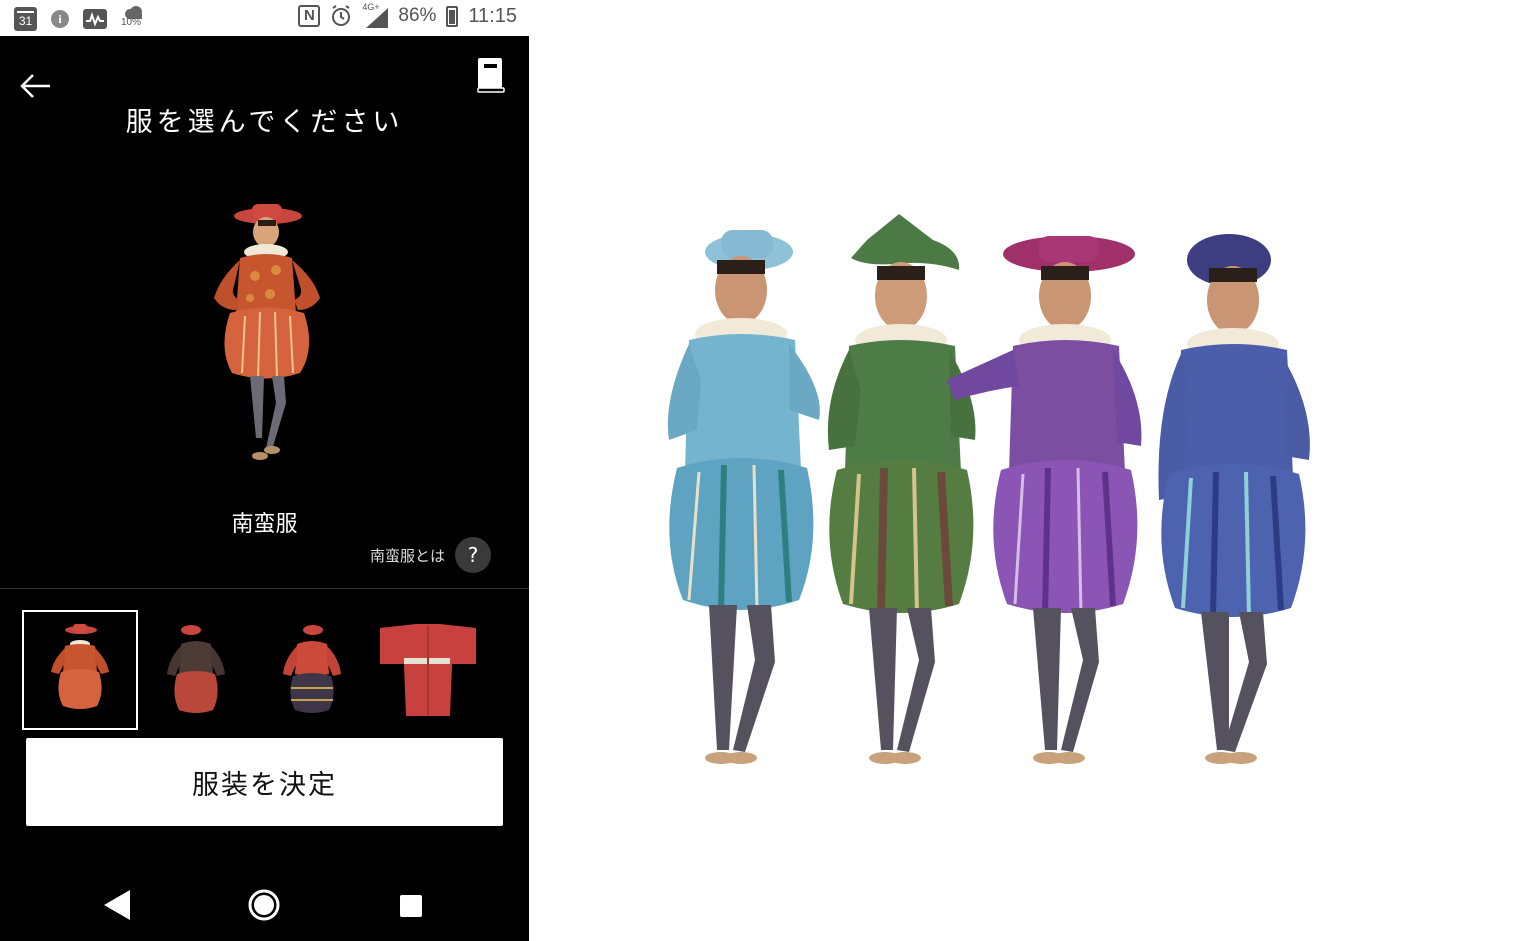  I want to click on clock: 11:15, so click(492, 15).